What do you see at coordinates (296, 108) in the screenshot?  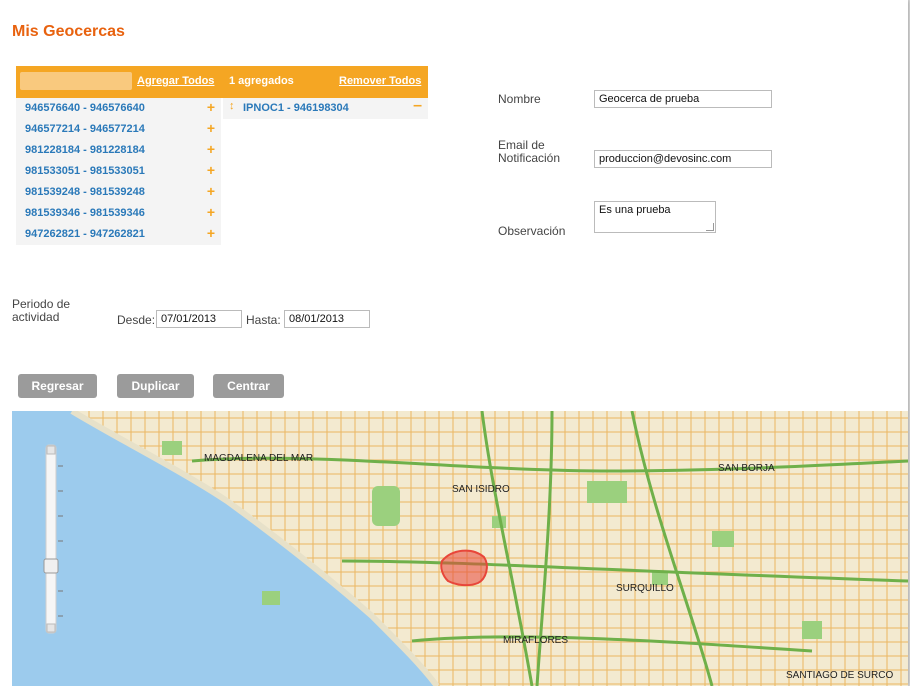 I see `selected-item-label: IPNOC1 - 946198304` at bounding box center [296, 108].